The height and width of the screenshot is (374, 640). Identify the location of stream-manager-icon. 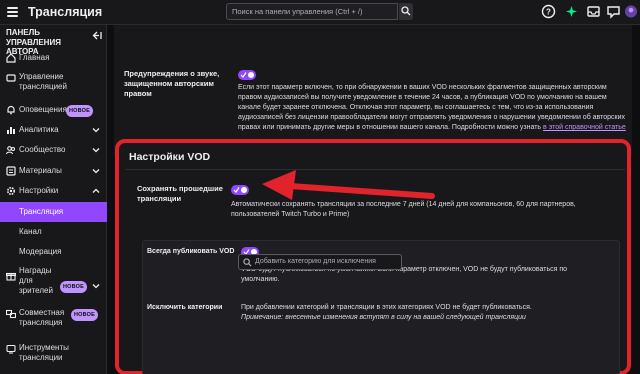
(11, 78).